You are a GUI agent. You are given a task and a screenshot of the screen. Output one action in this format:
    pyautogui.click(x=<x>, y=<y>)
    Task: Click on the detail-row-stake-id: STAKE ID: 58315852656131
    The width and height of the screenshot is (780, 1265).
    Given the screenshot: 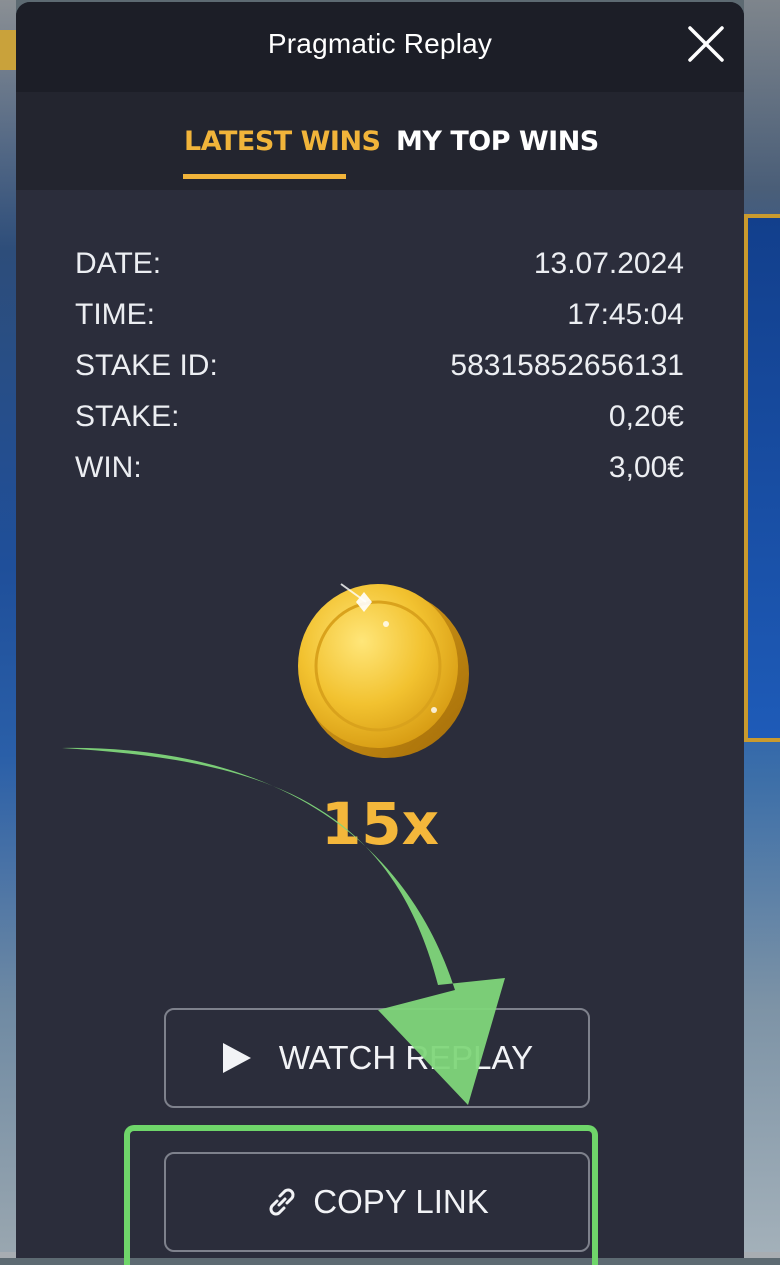 What is the action you would take?
    pyautogui.click(x=379, y=365)
    